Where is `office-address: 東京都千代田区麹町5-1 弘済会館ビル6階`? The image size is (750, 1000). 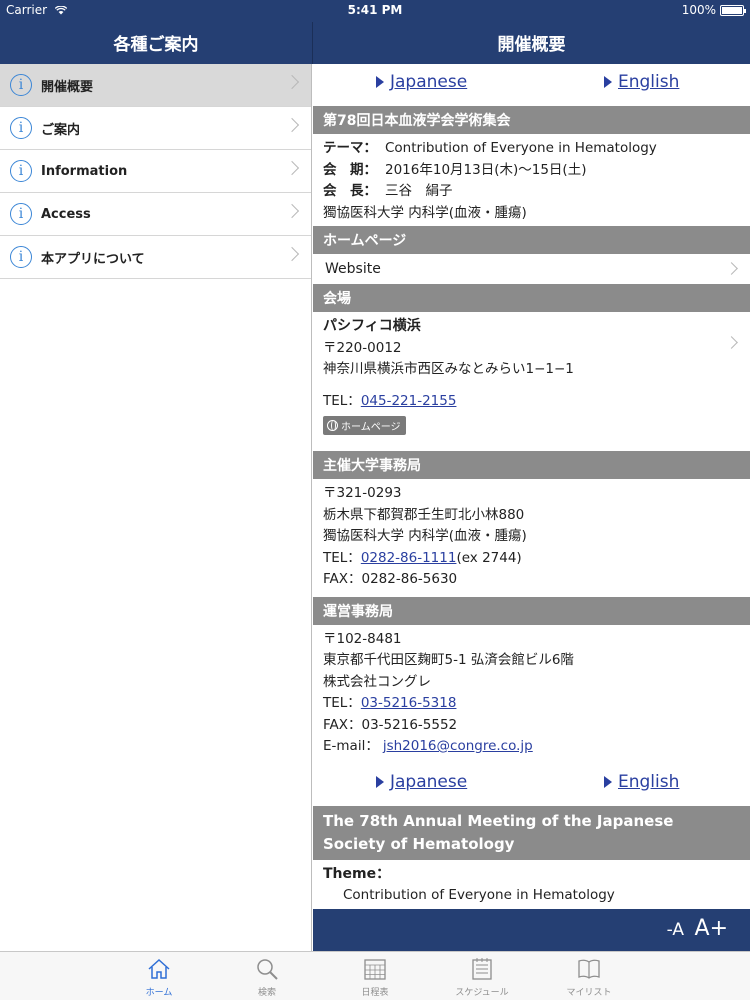 office-address: 東京都千代田区麹町5-1 弘済会館ビル6階 is located at coordinates (448, 660).